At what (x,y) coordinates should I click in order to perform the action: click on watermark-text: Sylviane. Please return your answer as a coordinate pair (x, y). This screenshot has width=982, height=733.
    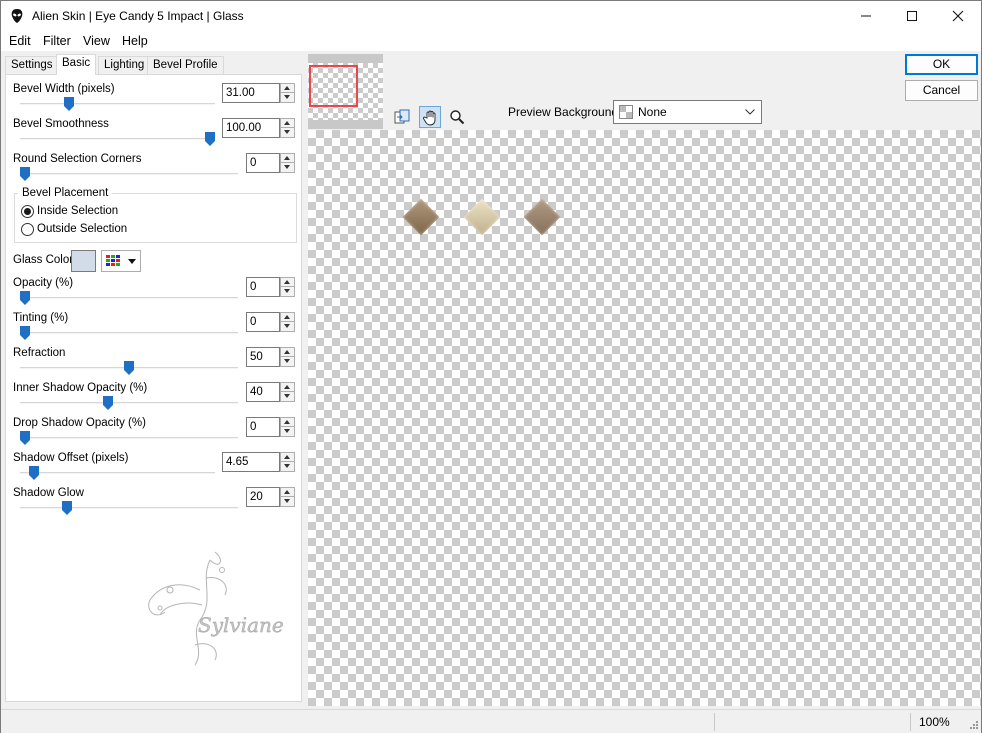
    Looking at the image, I should click on (241, 625).